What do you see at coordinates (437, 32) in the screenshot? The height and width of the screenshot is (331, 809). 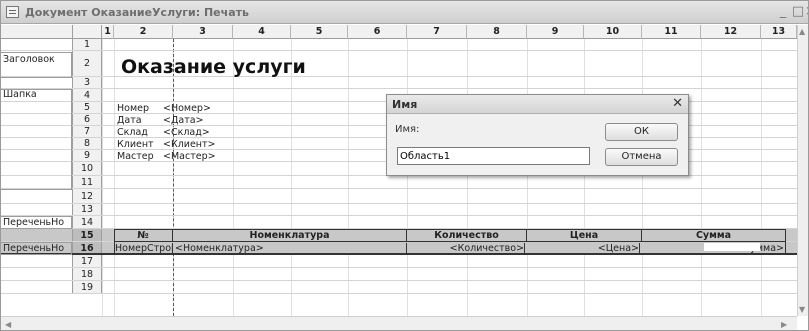 I see `column-header: 7` at bounding box center [437, 32].